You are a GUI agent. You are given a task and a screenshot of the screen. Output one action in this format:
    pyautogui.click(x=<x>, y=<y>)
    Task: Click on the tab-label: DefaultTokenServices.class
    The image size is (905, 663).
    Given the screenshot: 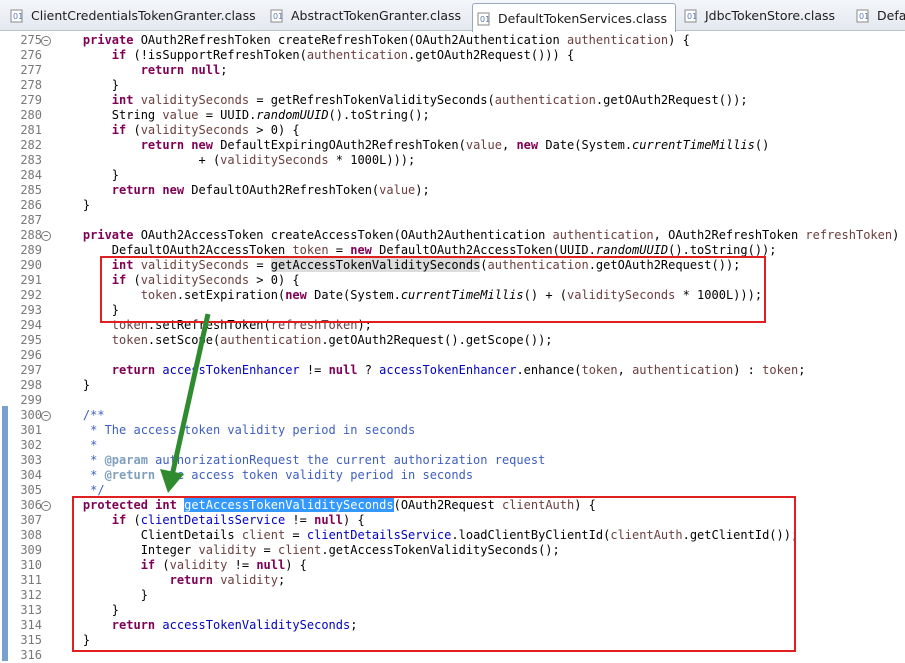 What is the action you would take?
    pyautogui.click(x=582, y=18)
    